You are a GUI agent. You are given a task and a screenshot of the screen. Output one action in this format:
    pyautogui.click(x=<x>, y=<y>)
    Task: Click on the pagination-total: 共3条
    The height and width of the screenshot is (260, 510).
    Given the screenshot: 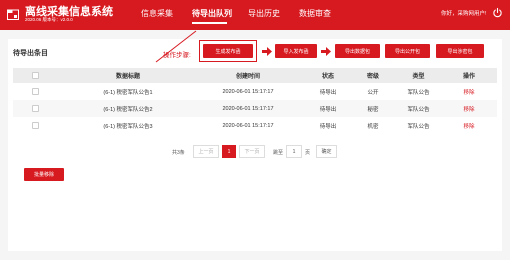 What is the action you would take?
    pyautogui.click(x=178, y=153)
    